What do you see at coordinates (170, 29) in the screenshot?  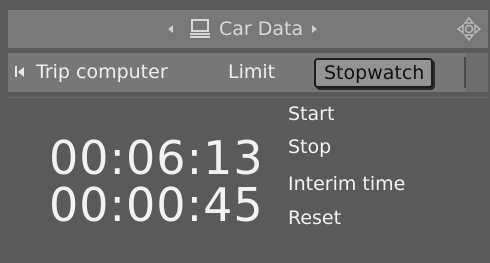 I see `nav-left-small-icon` at bounding box center [170, 29].